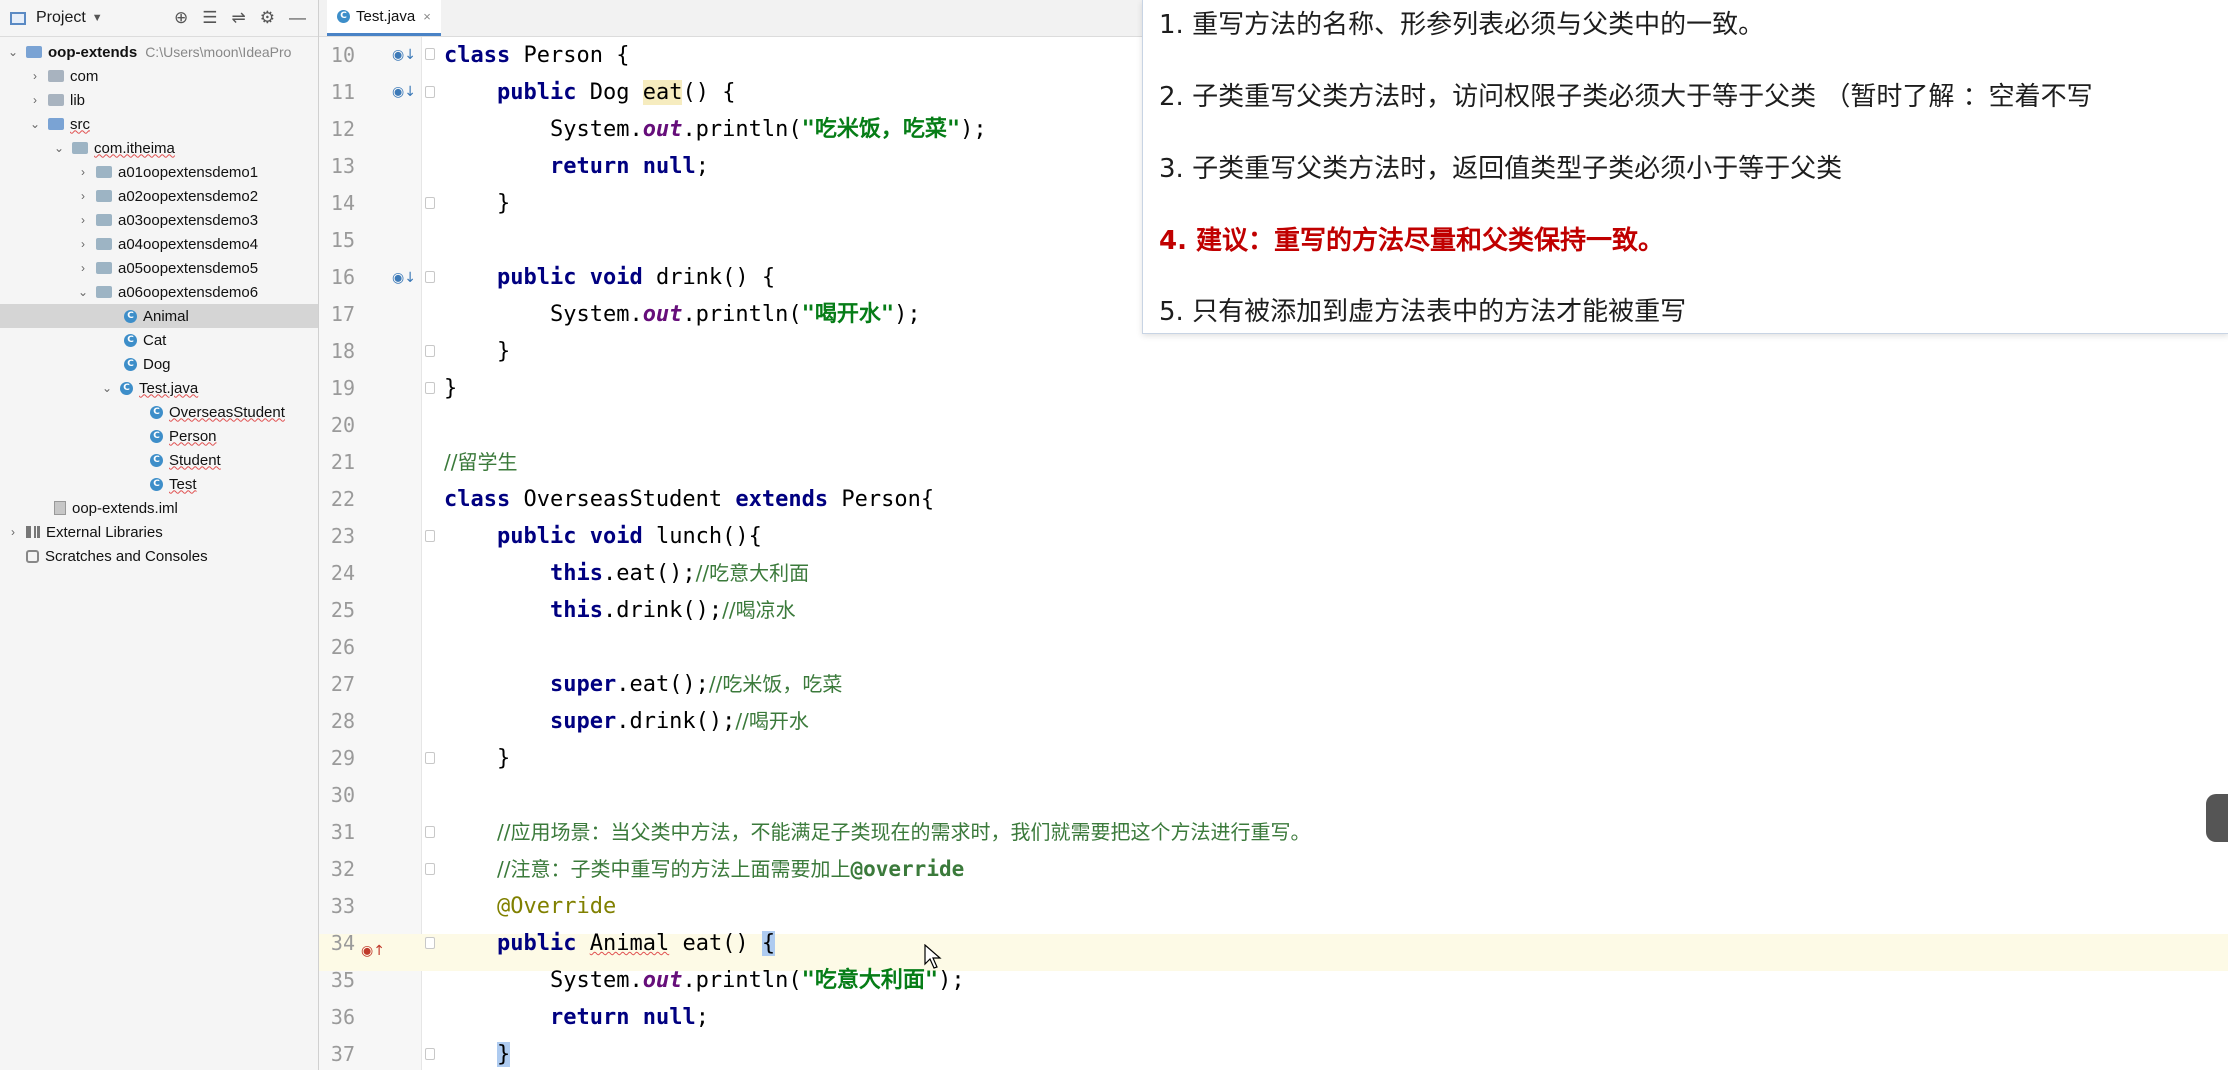 The height and width of the screenshot is (1073, 2228). I want to click on gear-icon: ⚙, so click(267, 18).